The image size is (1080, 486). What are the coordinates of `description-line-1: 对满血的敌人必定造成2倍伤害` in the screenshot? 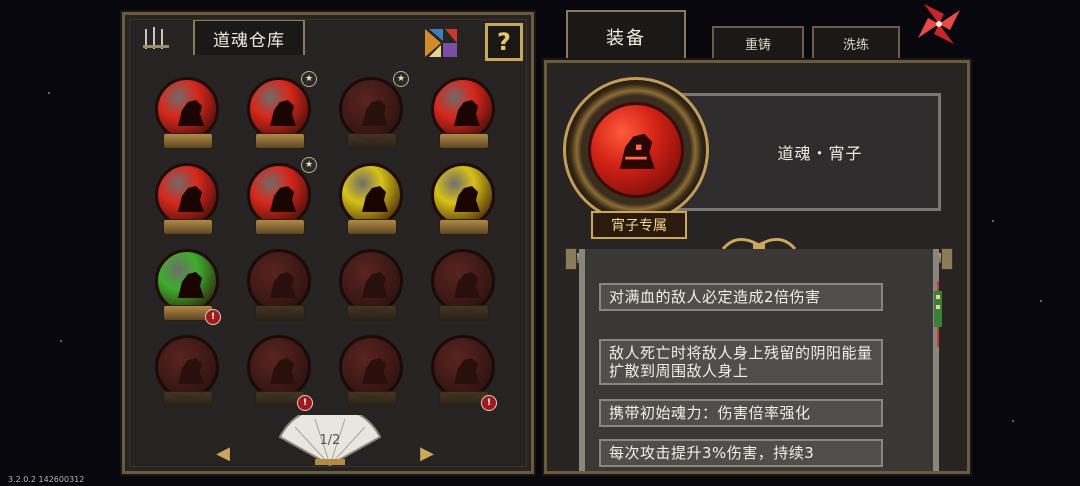 It's located at (741, 297).